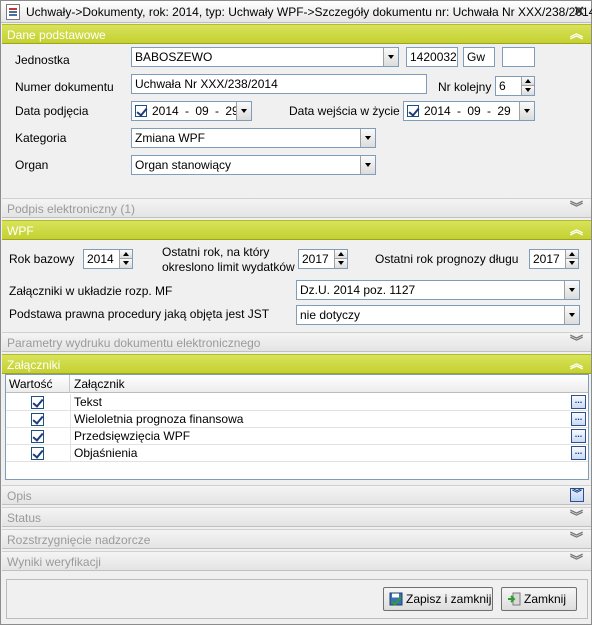 The height and width of the screenshot is (625, 592). Describe the element at coordinates (253, 165) in the screenshot. I see `organ-select: Organ stanowiący` at that location.